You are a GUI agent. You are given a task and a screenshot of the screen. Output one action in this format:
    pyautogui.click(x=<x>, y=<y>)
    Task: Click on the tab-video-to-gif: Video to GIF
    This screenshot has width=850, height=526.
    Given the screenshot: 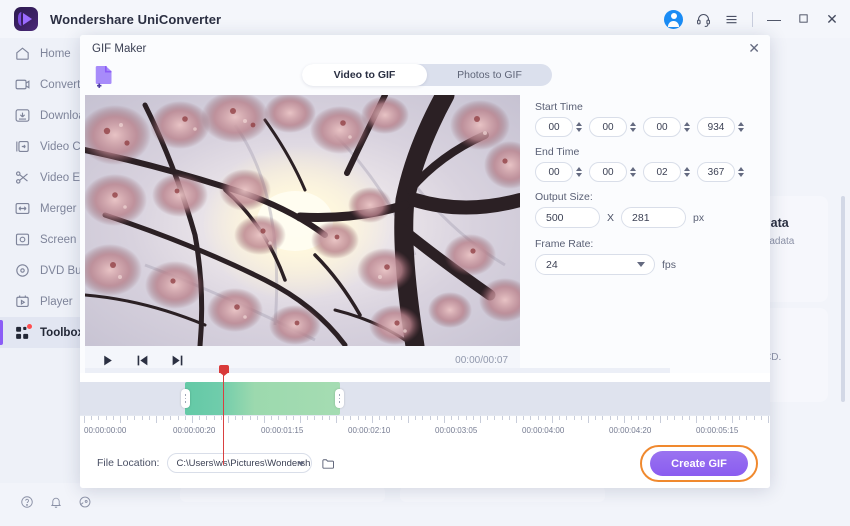 What is the action you would take?
    pyautogui.click(x=364, y=75)
    